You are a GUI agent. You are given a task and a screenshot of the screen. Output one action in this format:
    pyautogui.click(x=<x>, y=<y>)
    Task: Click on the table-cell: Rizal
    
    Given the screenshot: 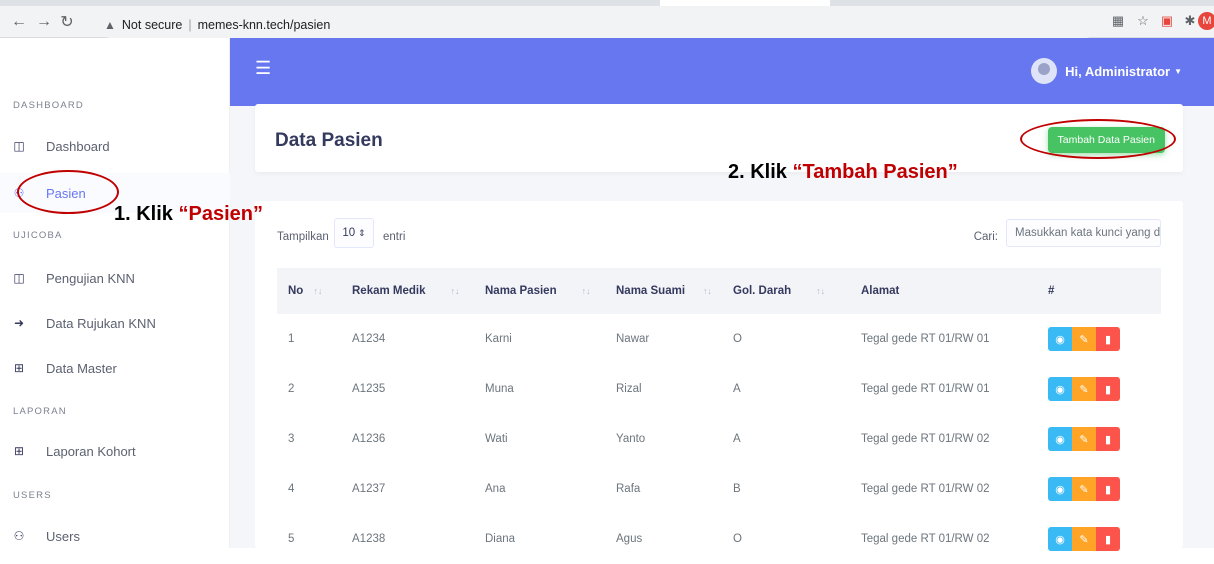 What is the action you would take?
    pyautogui.click(x=629, y=389)
    